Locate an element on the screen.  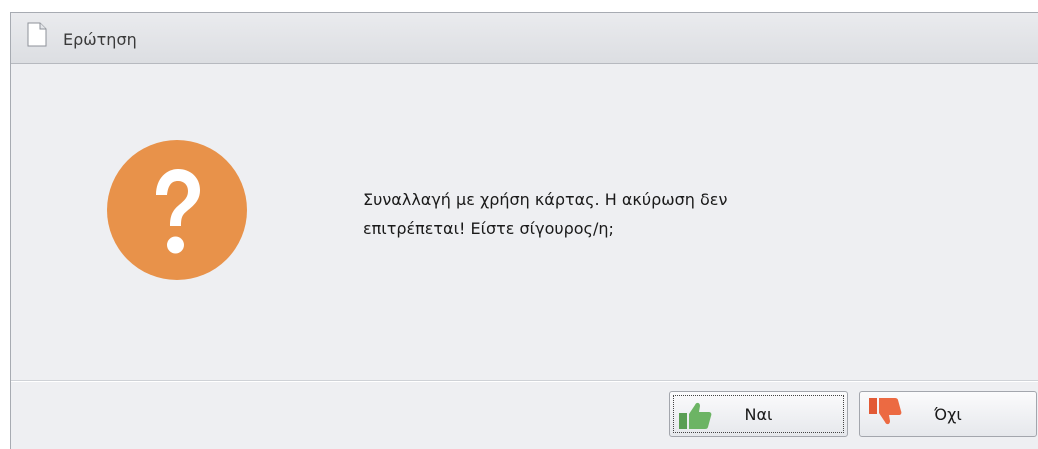
dialog-titlebar: Ερώτηση is located at coordinates (524, 38).